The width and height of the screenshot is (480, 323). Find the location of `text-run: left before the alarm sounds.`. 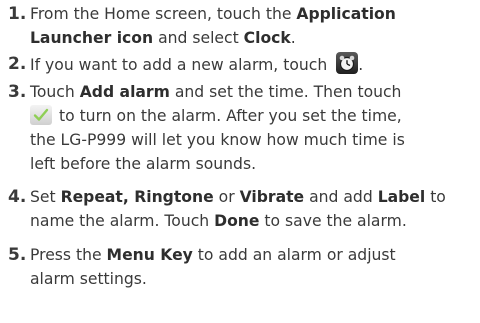

text-run: left before the alarm sounds. is located at coordinates (143, 164).